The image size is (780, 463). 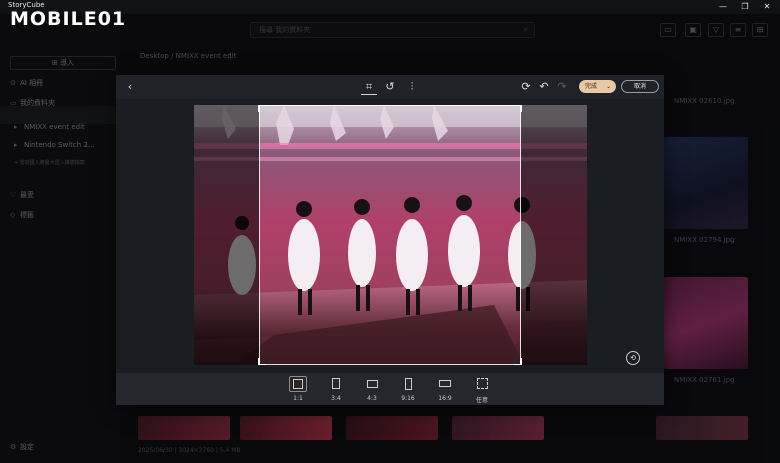 What do you see at coordinates (482, 383) in the screenshot?
I see `freeform-crop-icon` at bounding box center [482, 383].